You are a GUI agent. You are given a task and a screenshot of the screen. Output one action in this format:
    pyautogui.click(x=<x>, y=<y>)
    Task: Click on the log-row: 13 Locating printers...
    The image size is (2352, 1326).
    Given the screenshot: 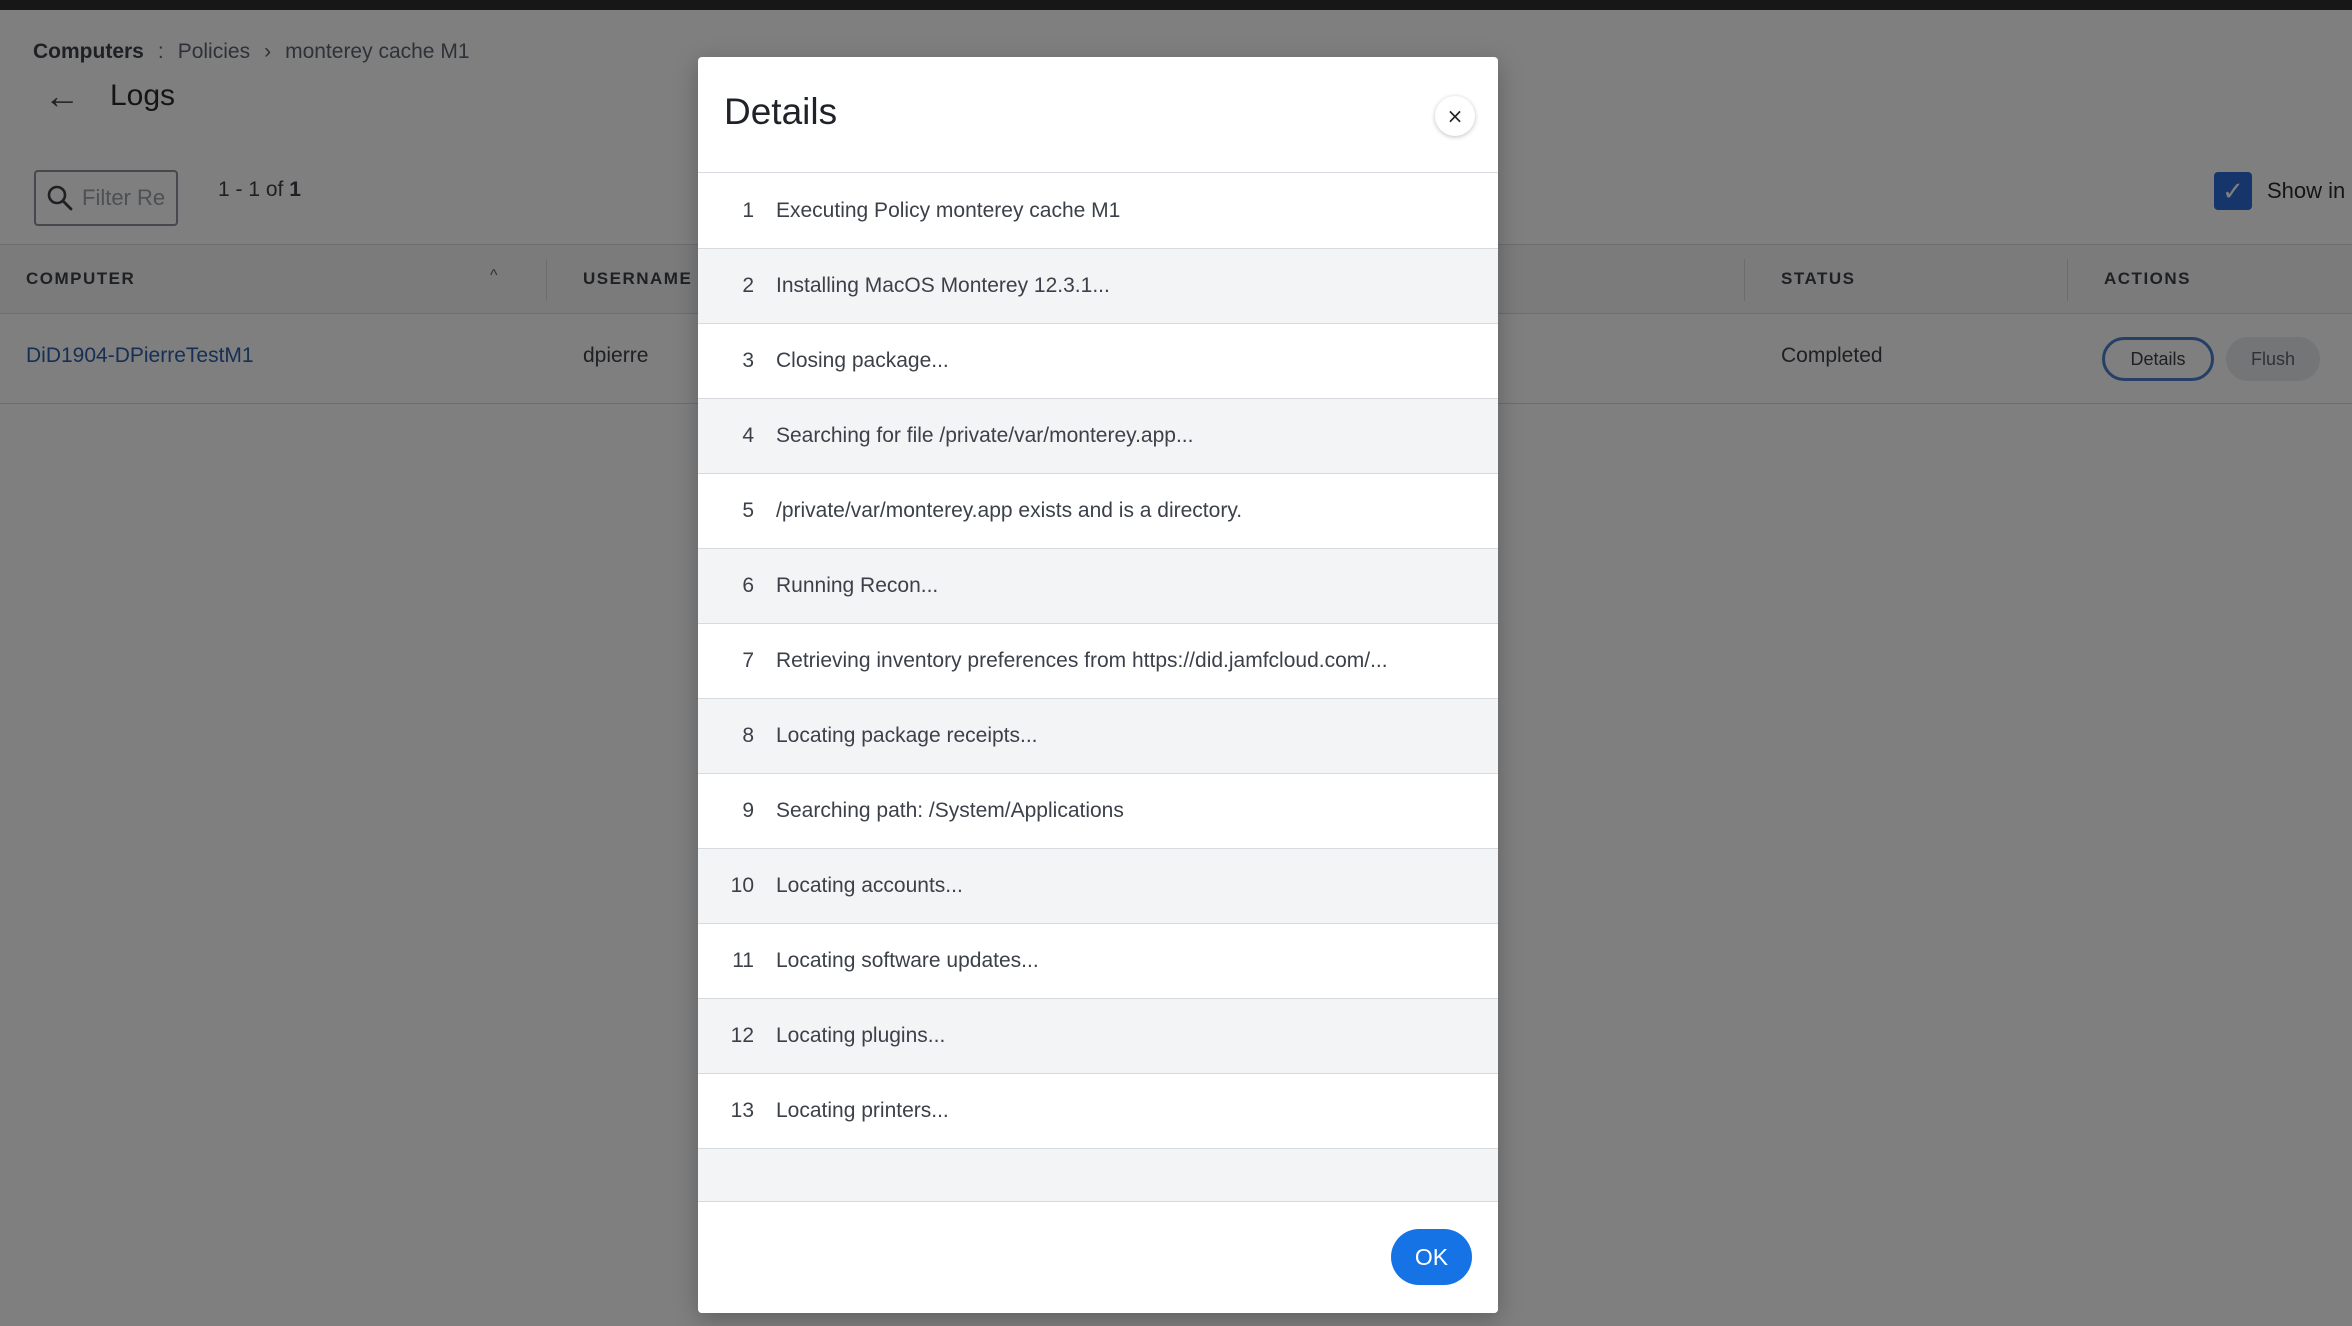 What is the action you would take?
    pyautogui.click(x=1098, y=1111)
    